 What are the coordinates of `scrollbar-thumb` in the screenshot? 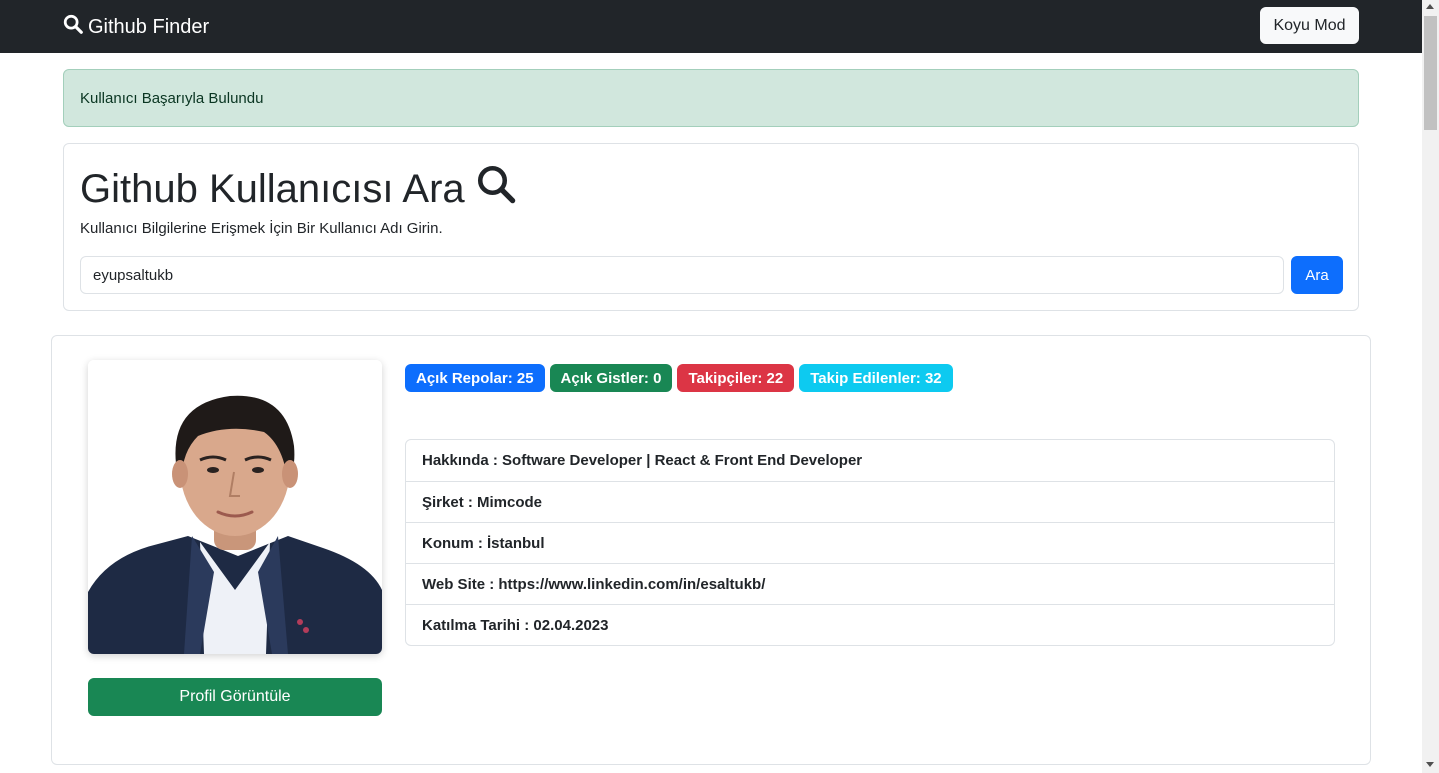 It's located at (1430, 73).